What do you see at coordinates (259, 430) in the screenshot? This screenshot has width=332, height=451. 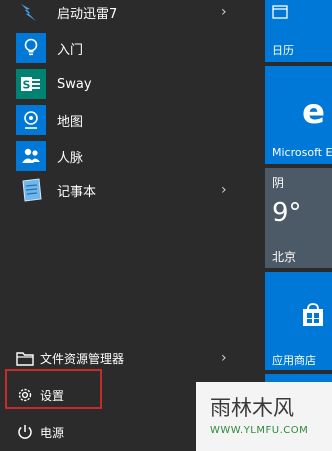 I see `watermark-url: WWW.YLMFU.COM` at bounding box center [259, 430].